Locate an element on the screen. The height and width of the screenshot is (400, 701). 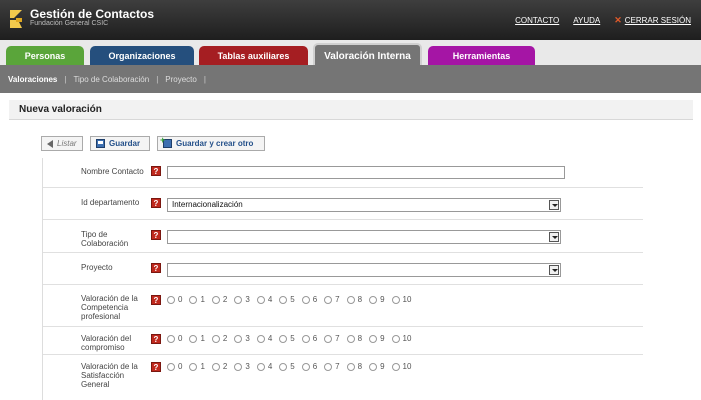
compromiso-option-1: 1 is located at coordinates (197, 338).